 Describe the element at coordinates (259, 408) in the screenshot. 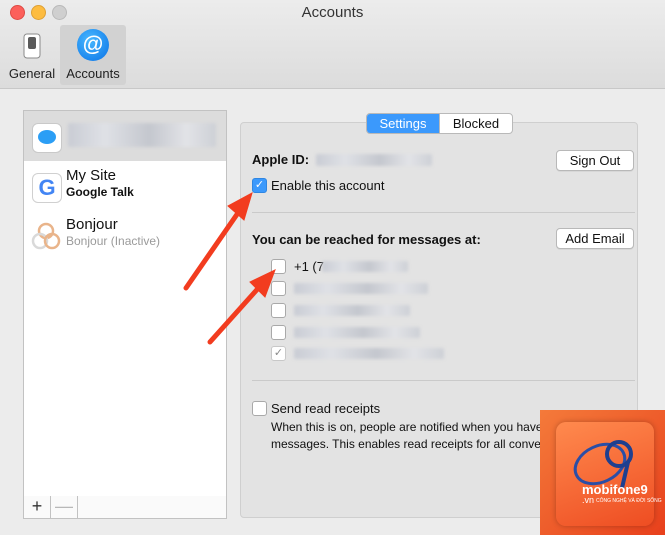

I see `read-receipts-checkbox` at that location.